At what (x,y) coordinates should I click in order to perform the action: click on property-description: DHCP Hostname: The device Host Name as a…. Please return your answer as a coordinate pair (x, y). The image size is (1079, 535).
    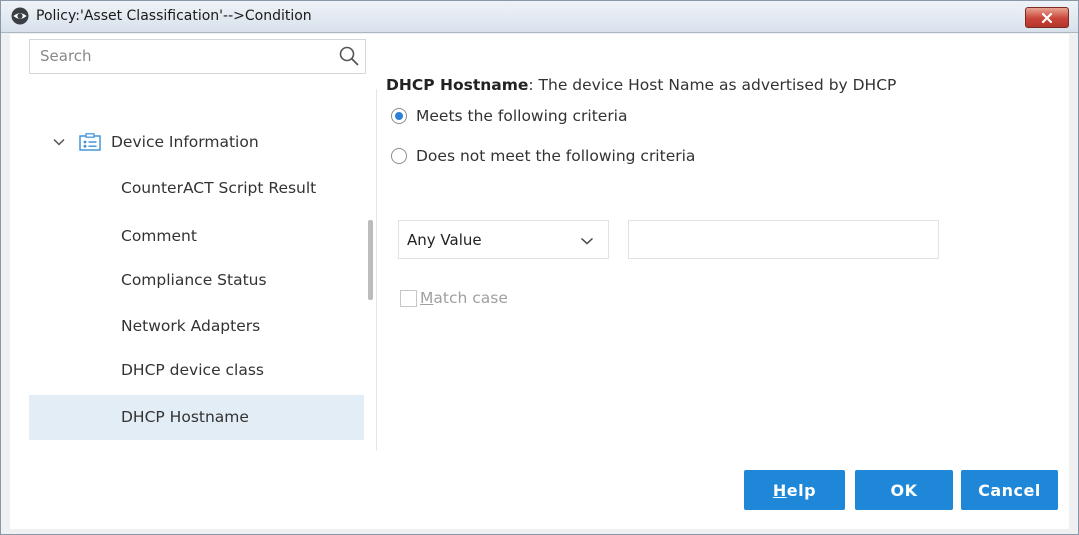
    Looking at the image, I should click on (641, 85).